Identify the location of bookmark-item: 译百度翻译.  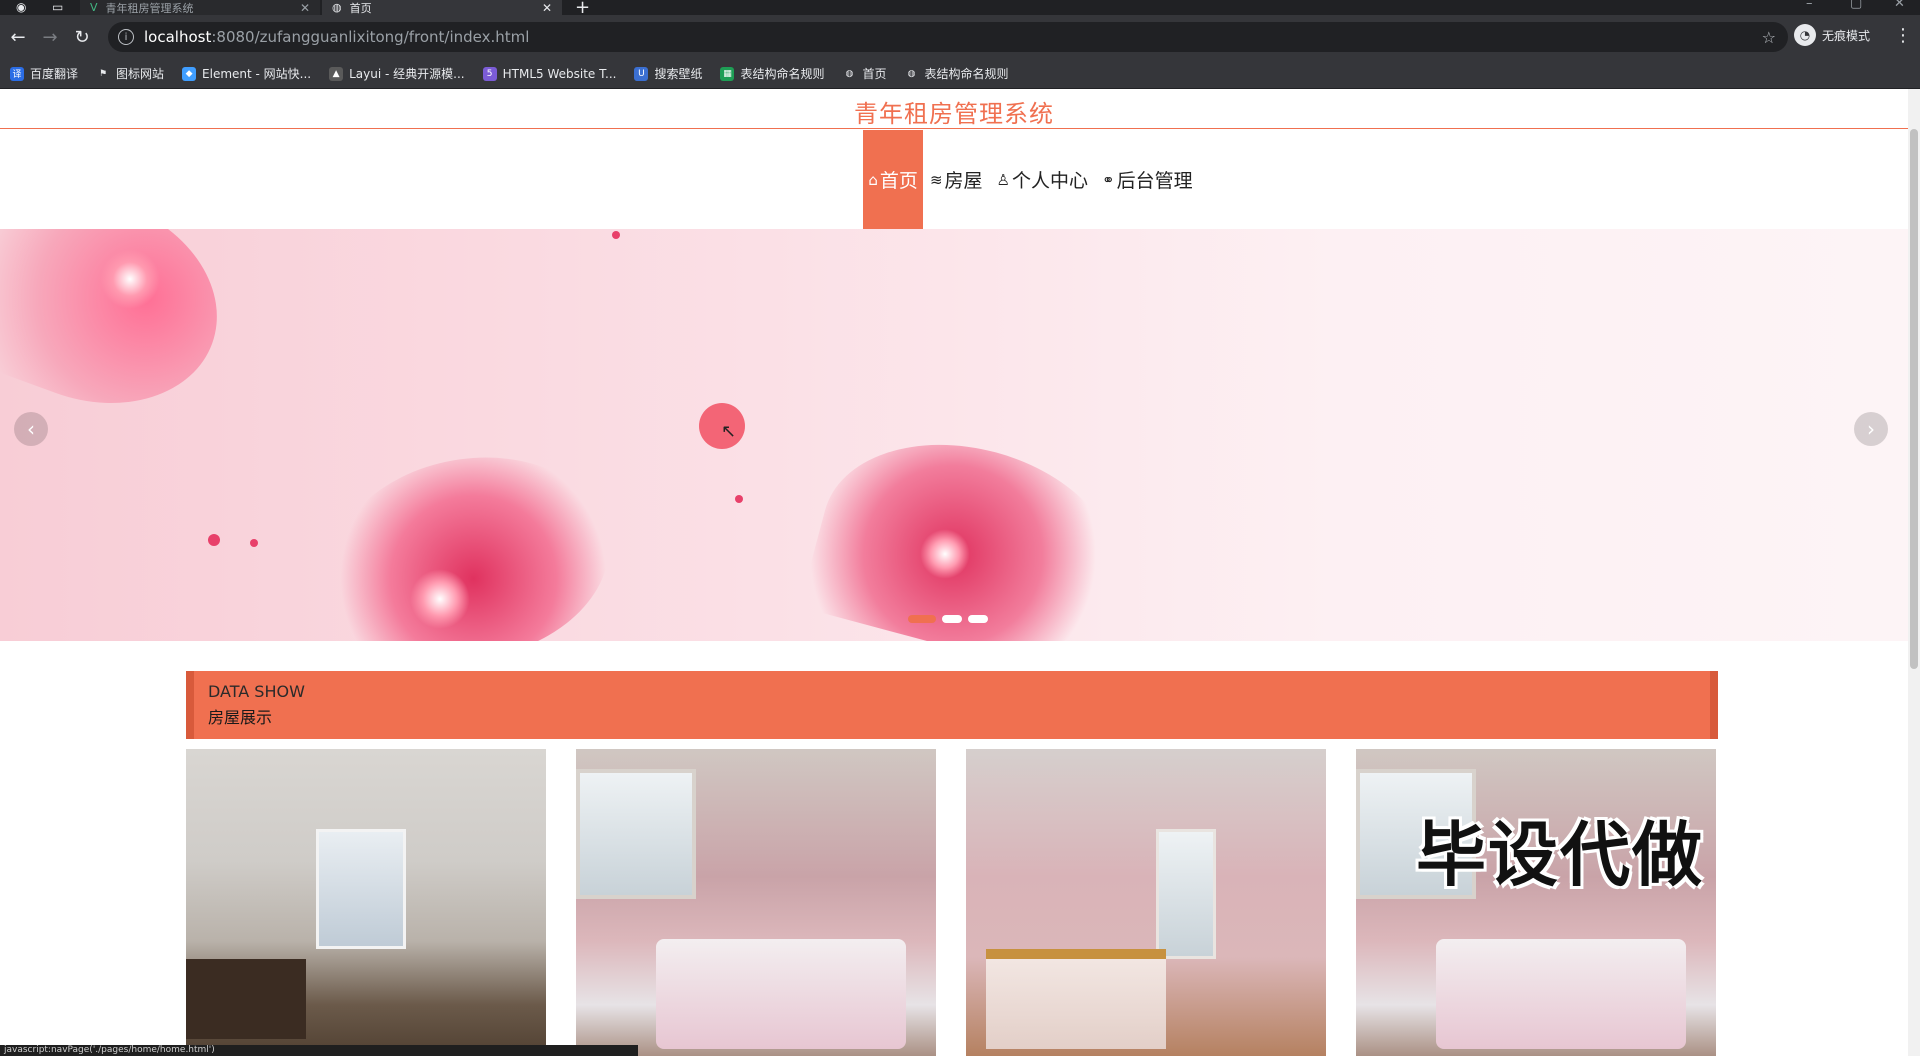
(44, 73).